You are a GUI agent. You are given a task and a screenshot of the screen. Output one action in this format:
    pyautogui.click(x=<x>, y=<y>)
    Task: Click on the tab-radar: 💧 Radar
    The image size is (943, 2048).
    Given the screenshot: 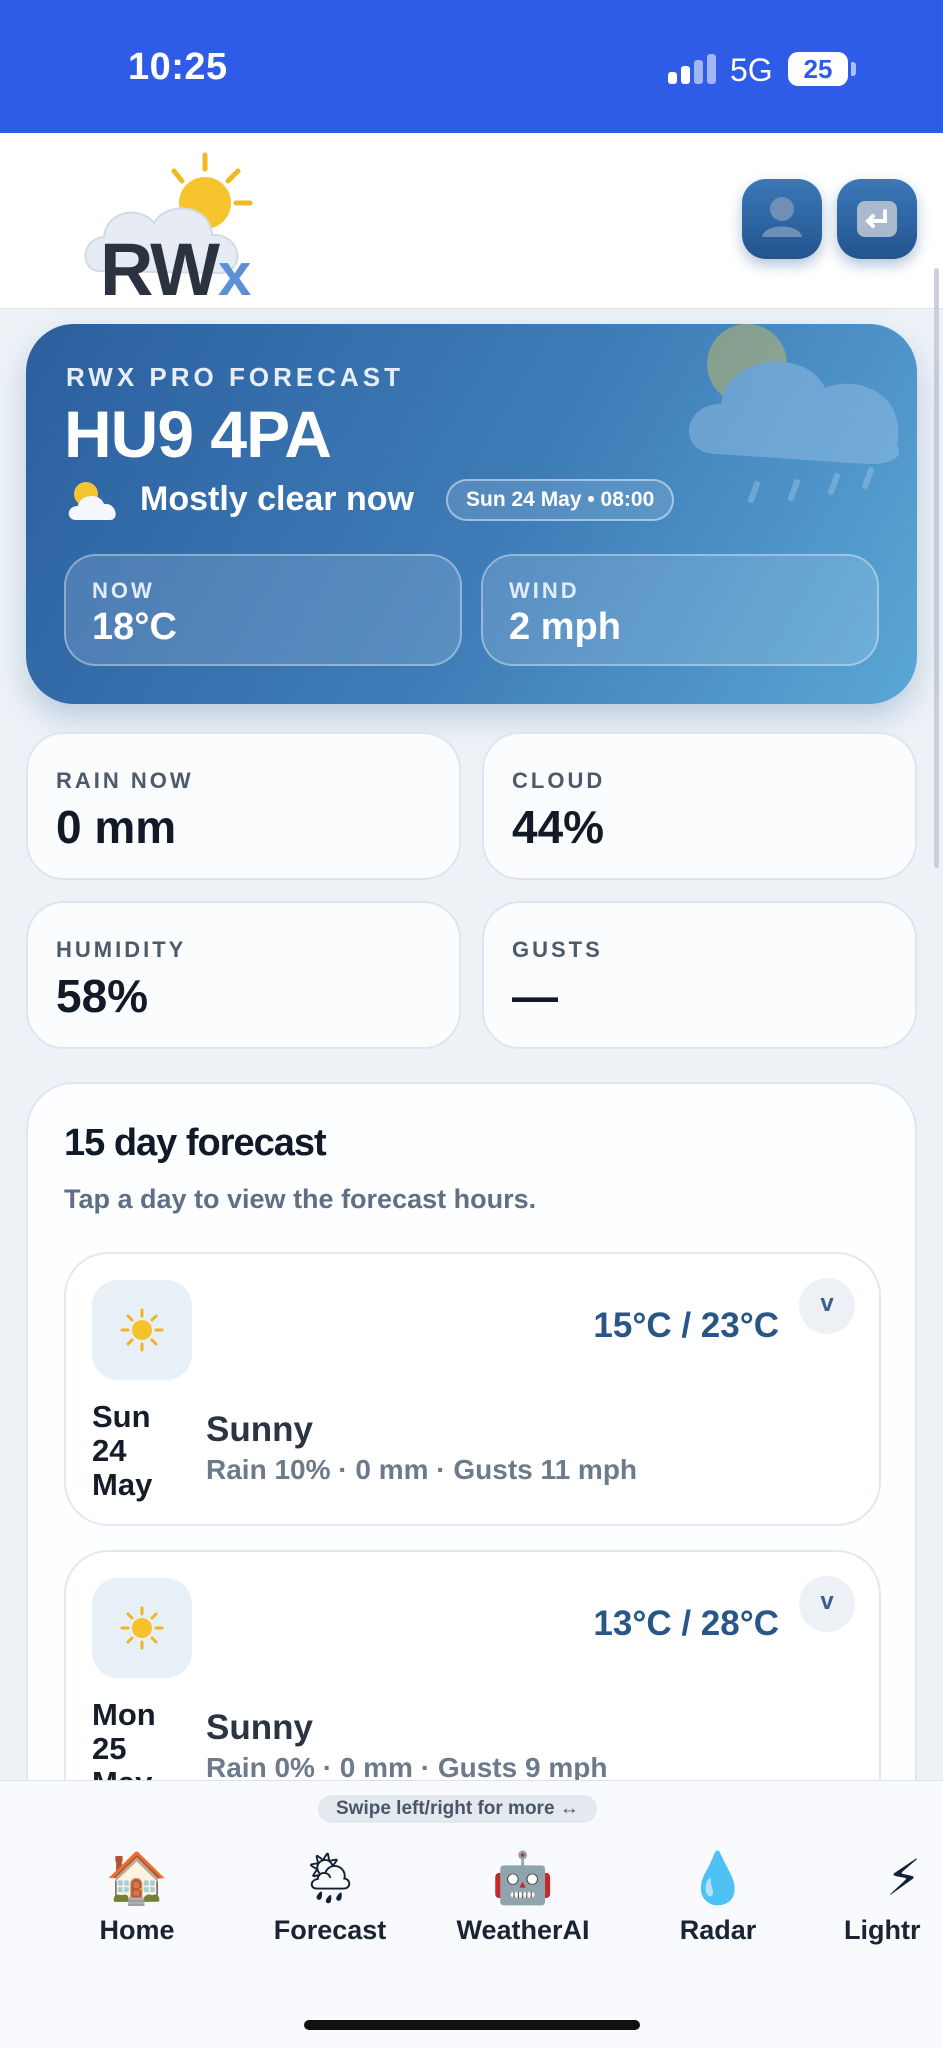 What is the action you would take?
    pyautogui.click(x=718, y=1894)
    